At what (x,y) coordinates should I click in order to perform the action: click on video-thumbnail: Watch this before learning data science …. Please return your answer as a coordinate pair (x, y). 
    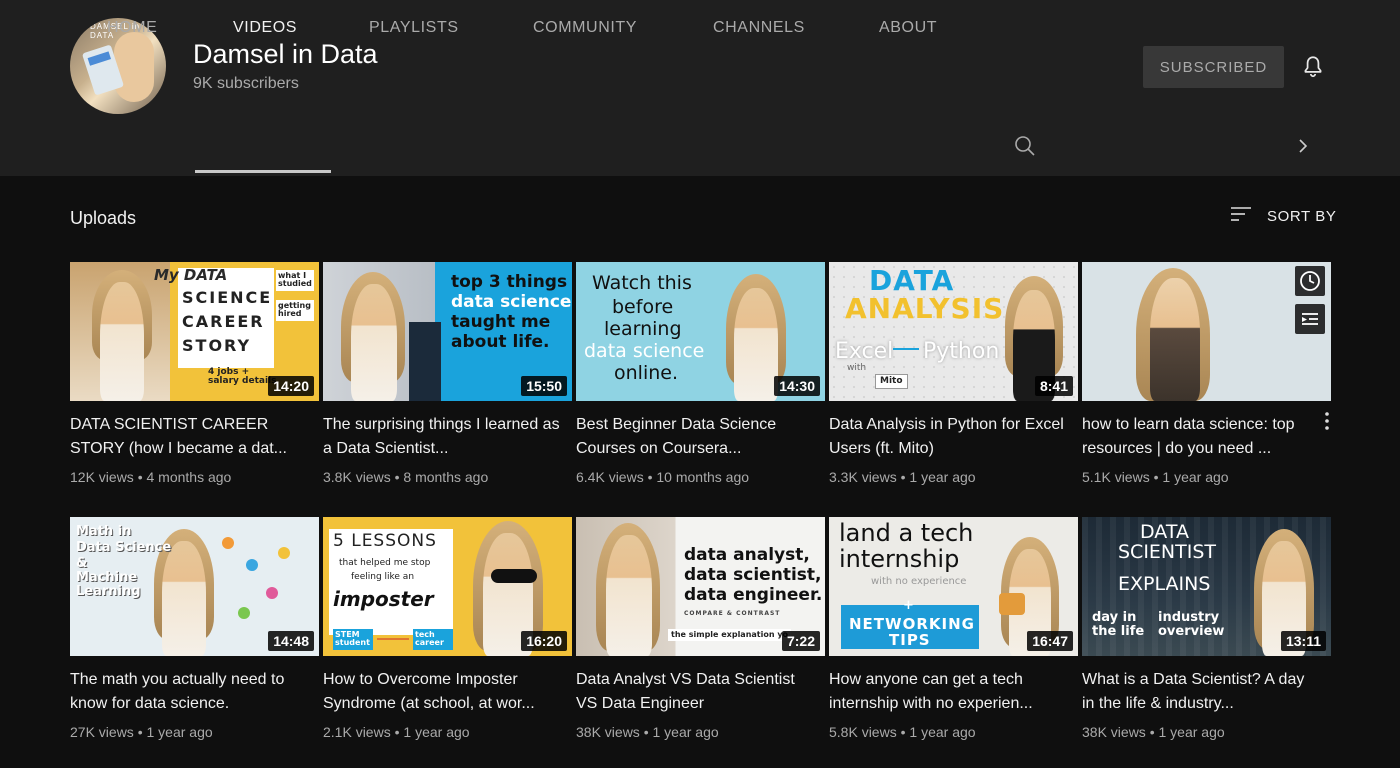
    Looking at the image, I should click on (700, 331).